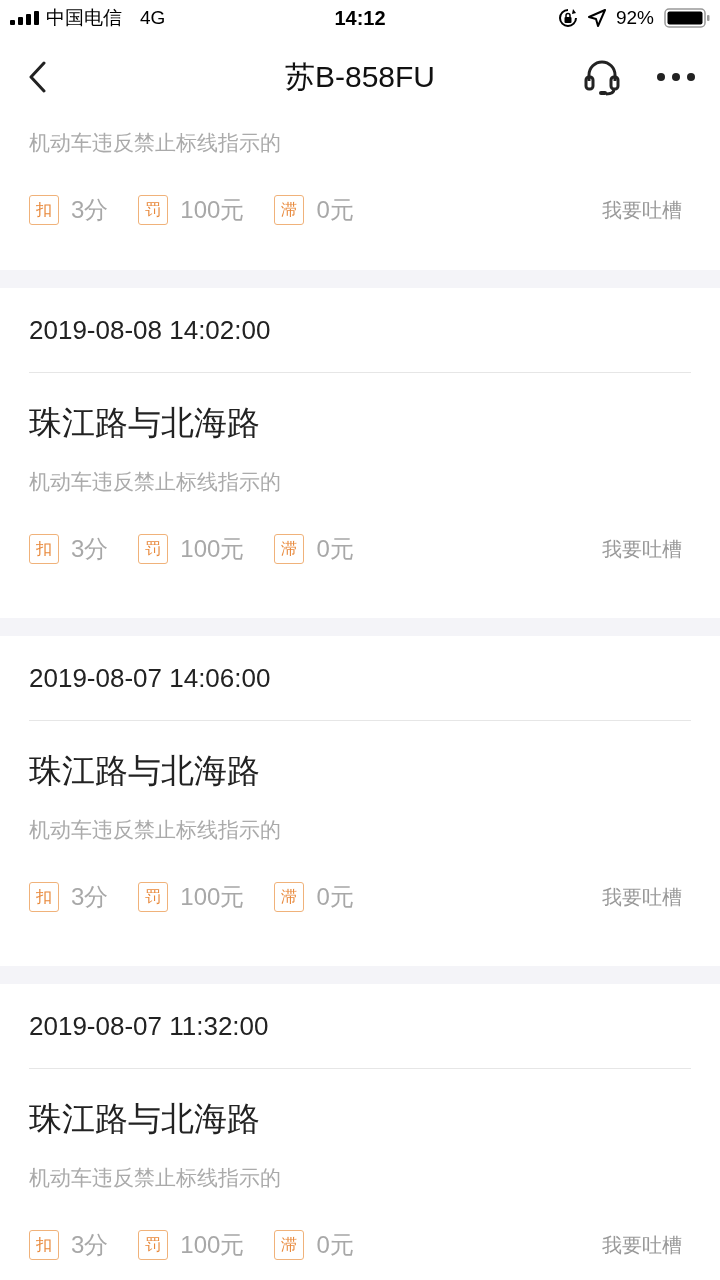 This screenshot has width=720, height=1280. What do you see at coordinates (153, 18) in the screenshot?
I see `network-type: 4G` at bounding box center [153, 18].